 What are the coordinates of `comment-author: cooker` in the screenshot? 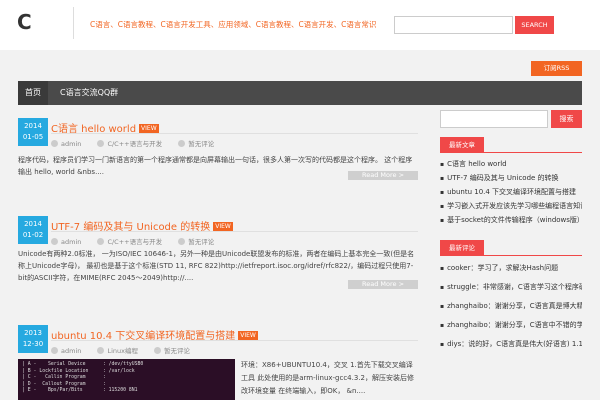 It's located at (458, 268).